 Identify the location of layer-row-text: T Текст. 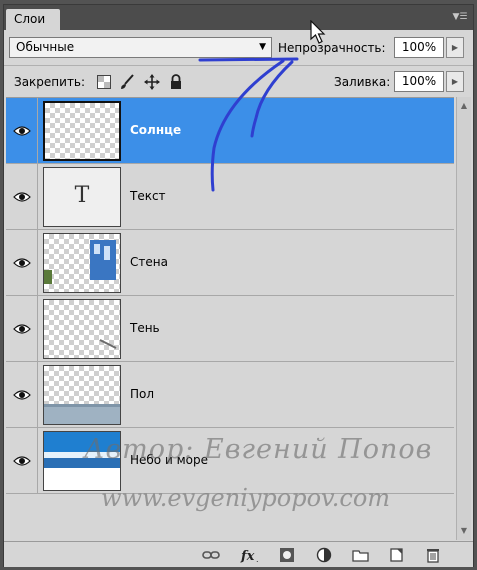
(230, 197).